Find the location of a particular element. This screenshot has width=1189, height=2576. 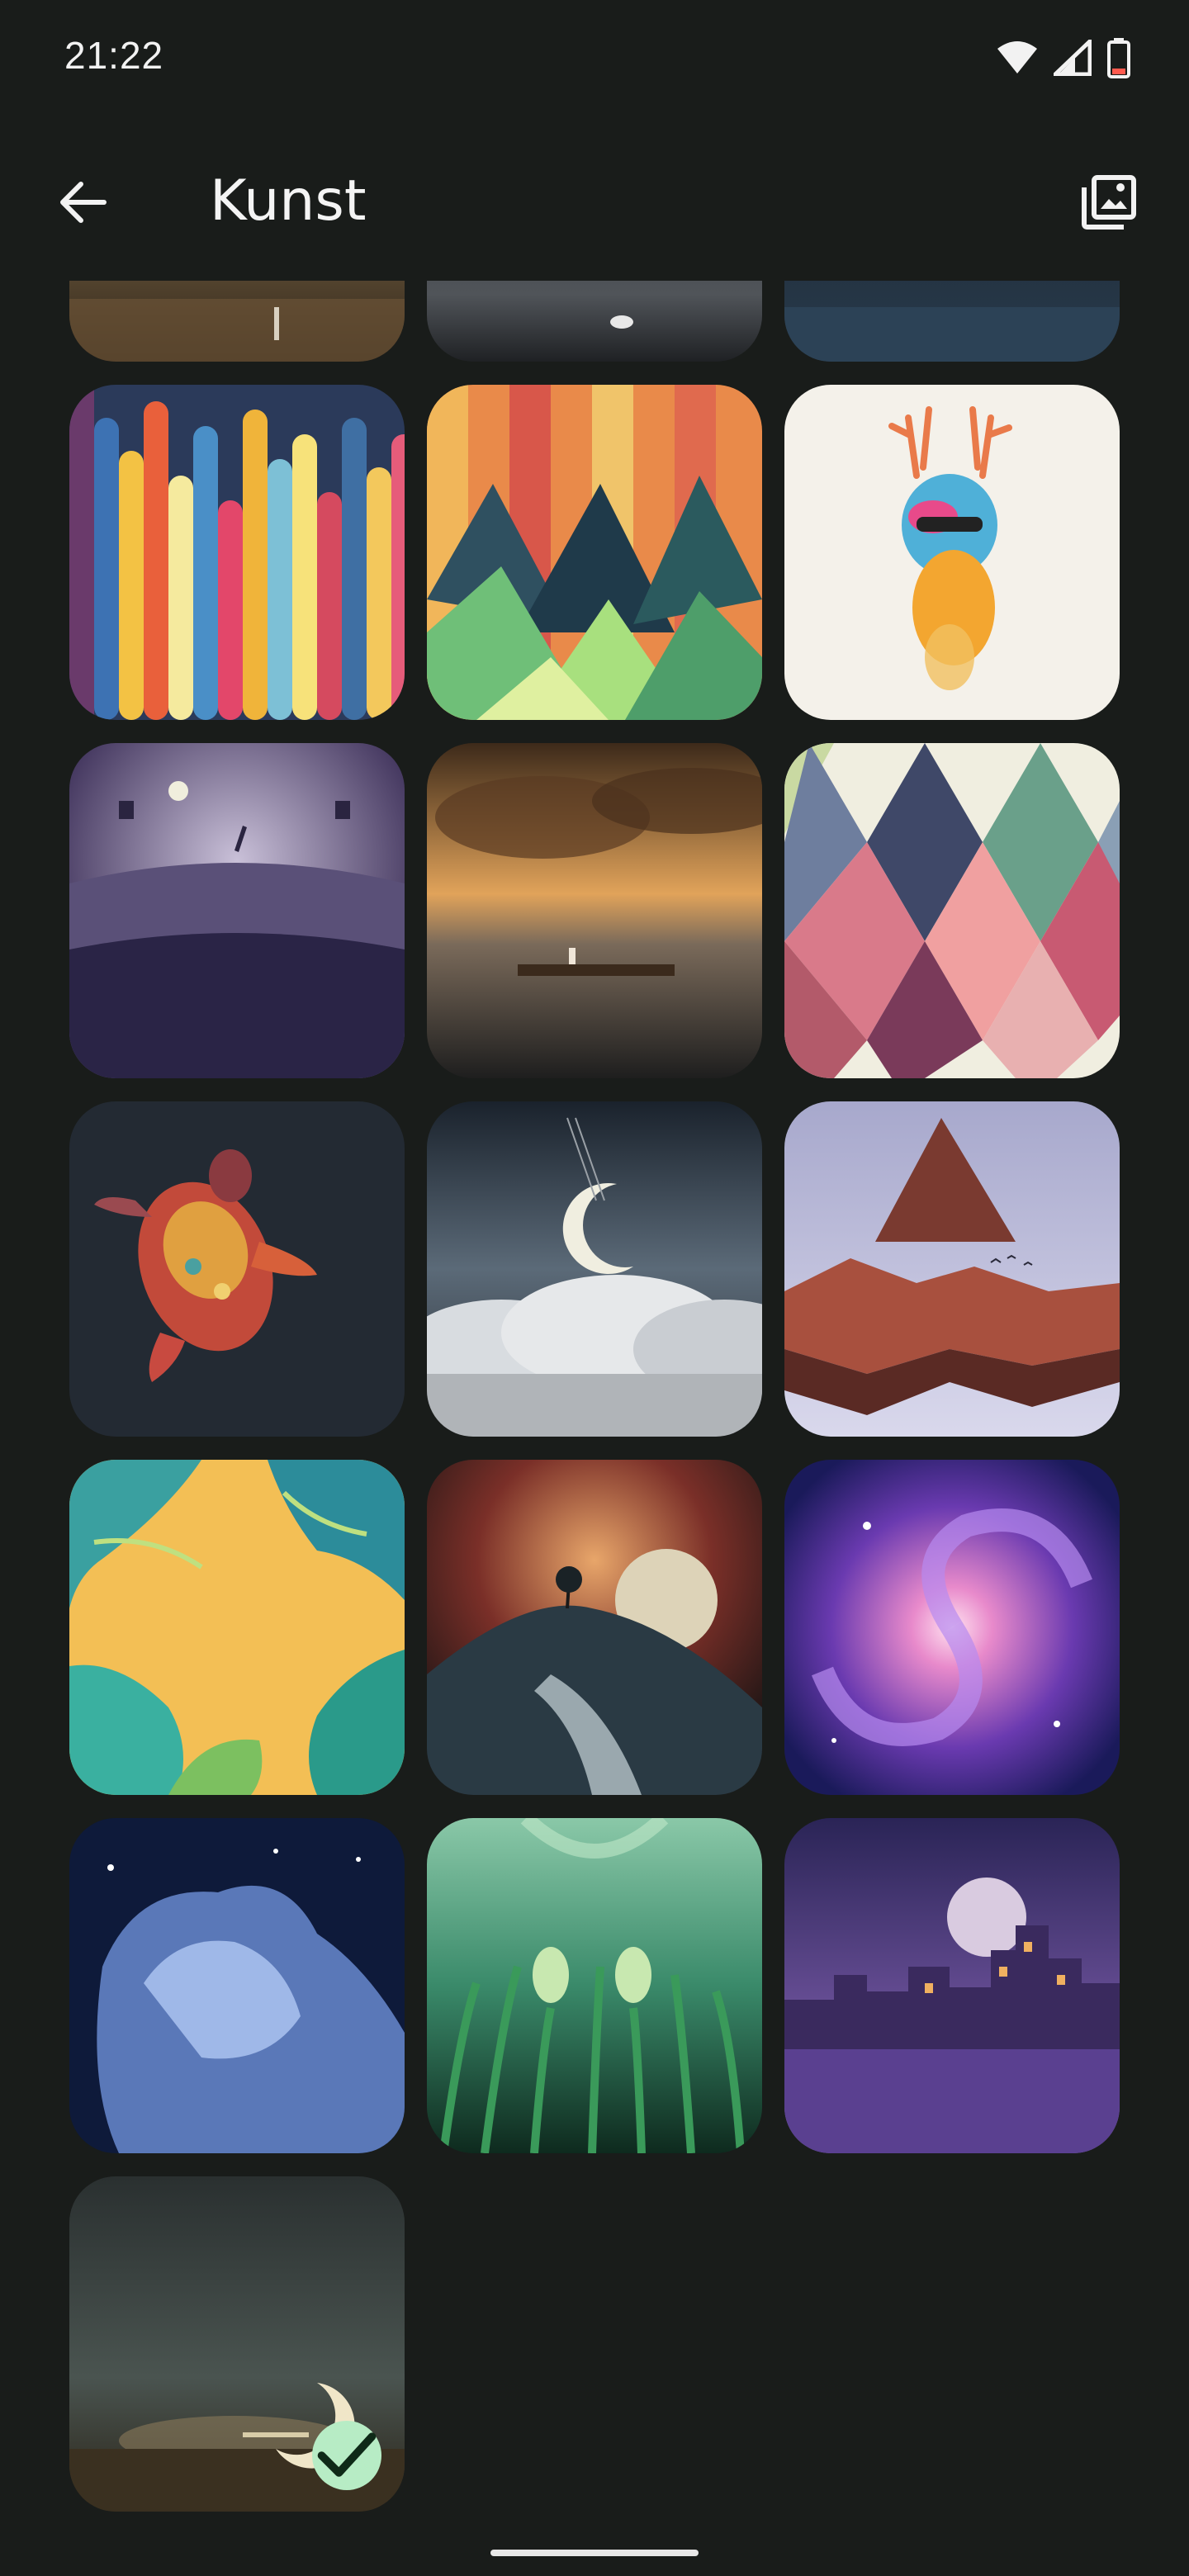

selected-check-badge is located at coordinates (346, 2455).